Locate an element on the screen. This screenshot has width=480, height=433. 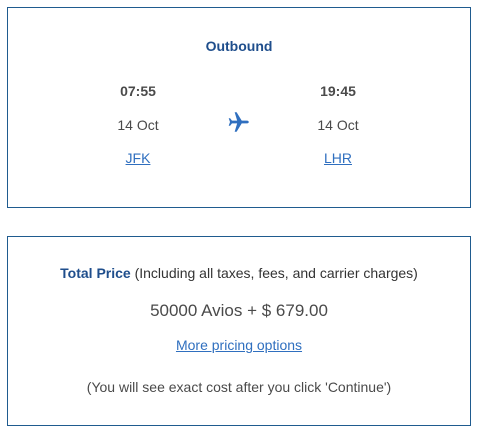
more-pricing-options-link: More pricing options is located at coordinates (239, 345).